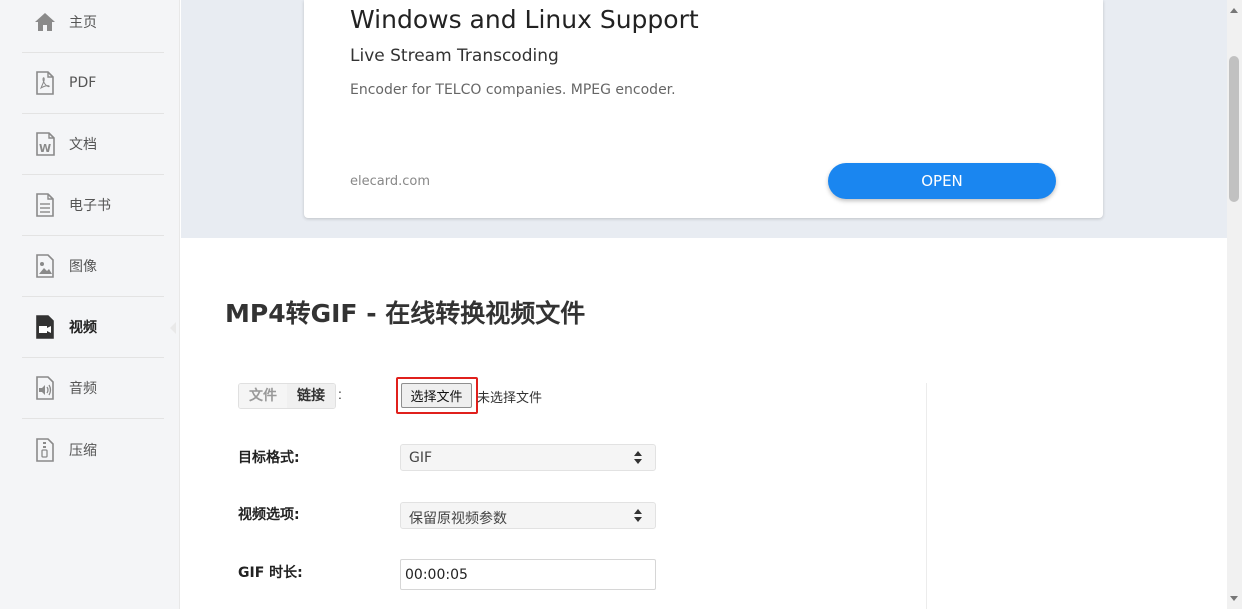 The image size is (1242, 609). Describe the element at coordinates (454, 56) in the screenshot. I see `ad-subtitle: Live Stream Transcoding` at that location.